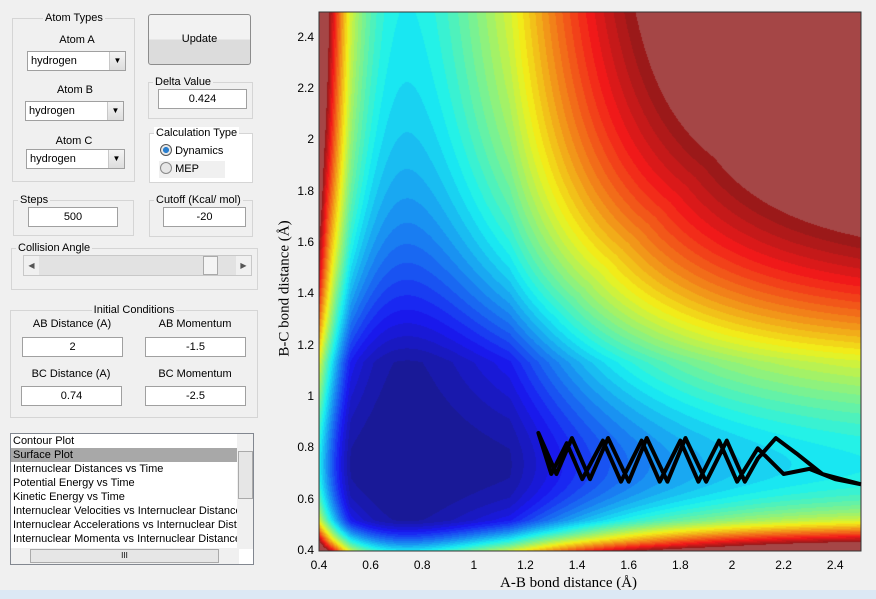  I want to click on ab-momentum-label: AB Momentum, so click(195, 324).